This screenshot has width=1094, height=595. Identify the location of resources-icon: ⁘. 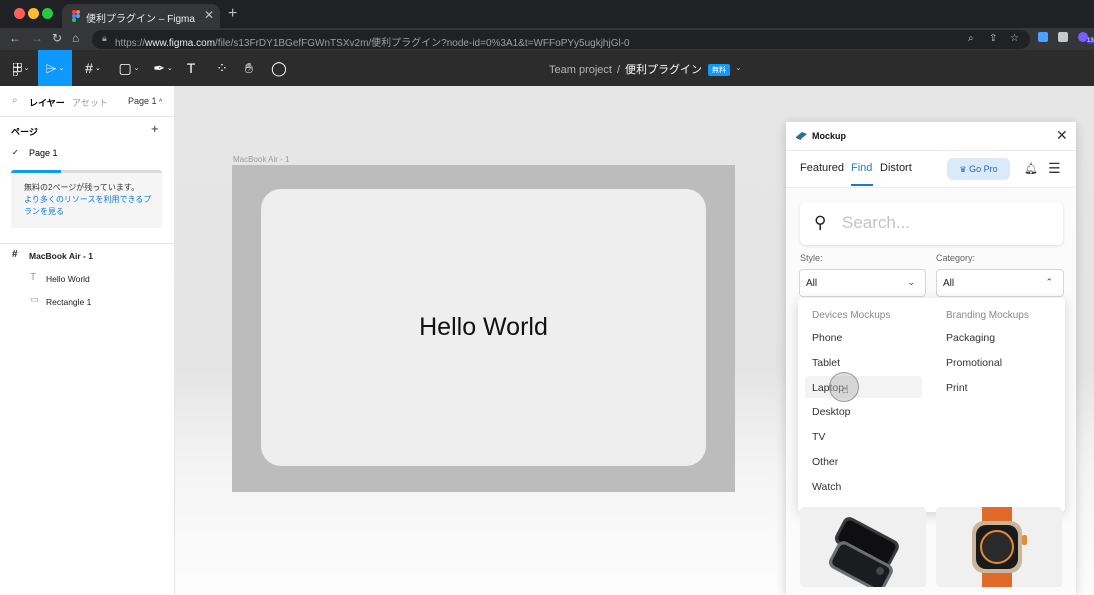
(222, 68).